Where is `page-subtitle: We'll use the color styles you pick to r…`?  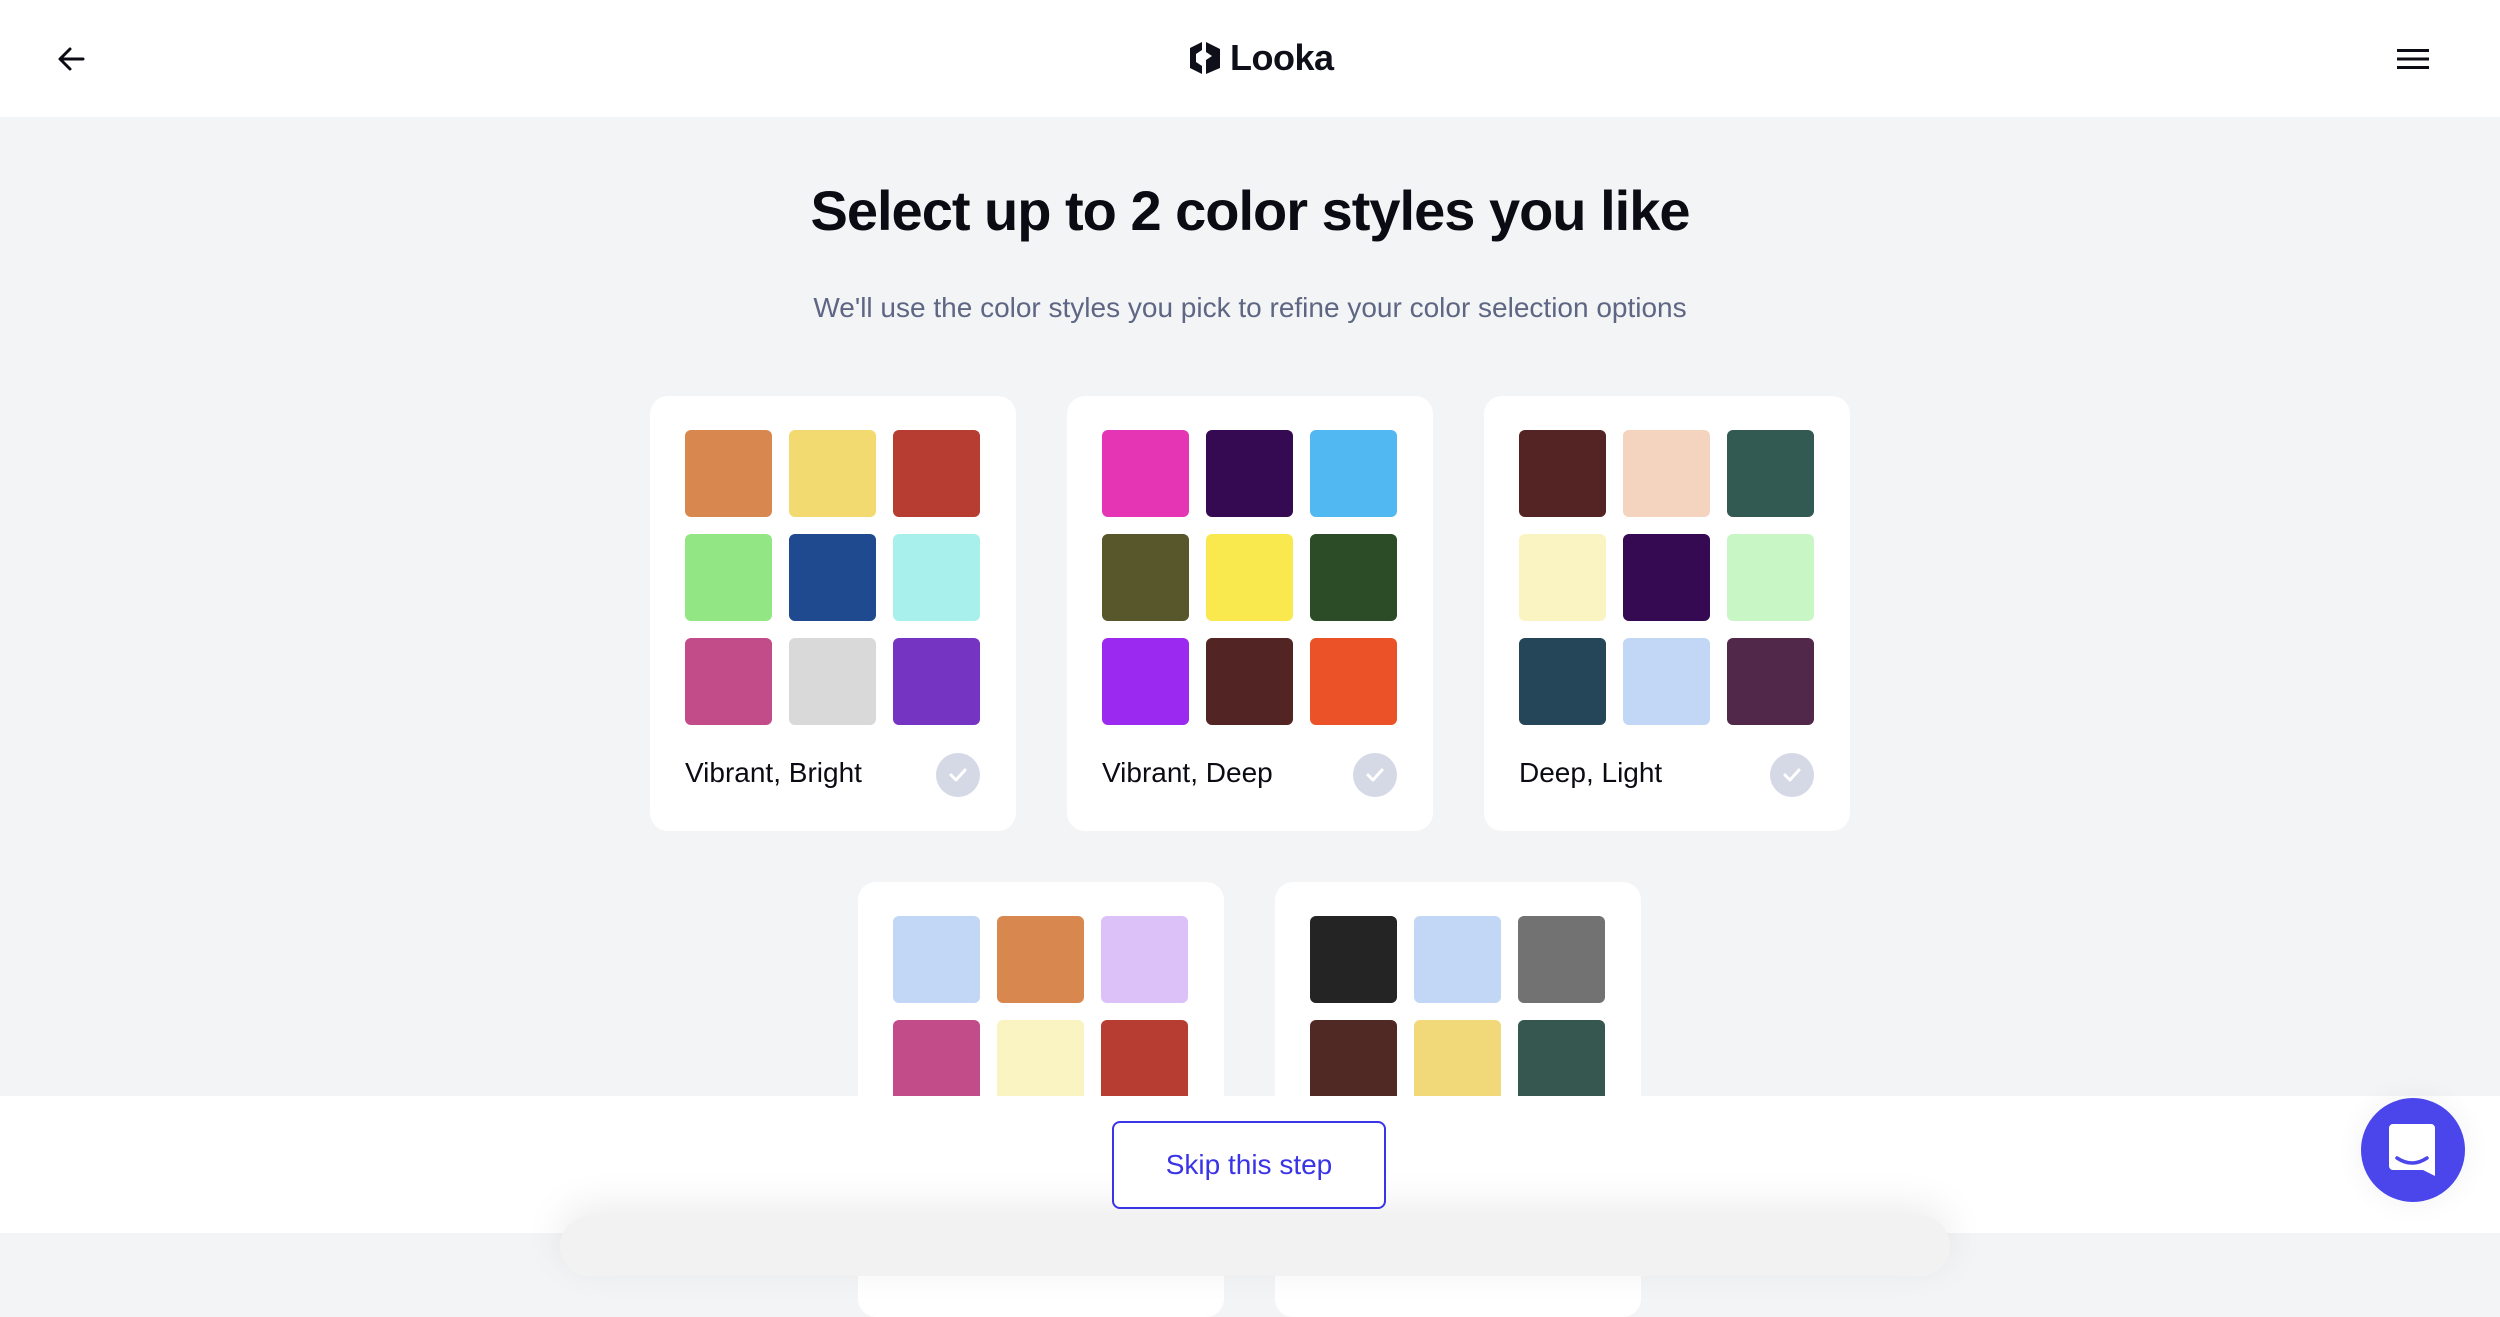 page-subtitle: We'll use the color styles you pick to r… is located at coordinates (1250, 307).